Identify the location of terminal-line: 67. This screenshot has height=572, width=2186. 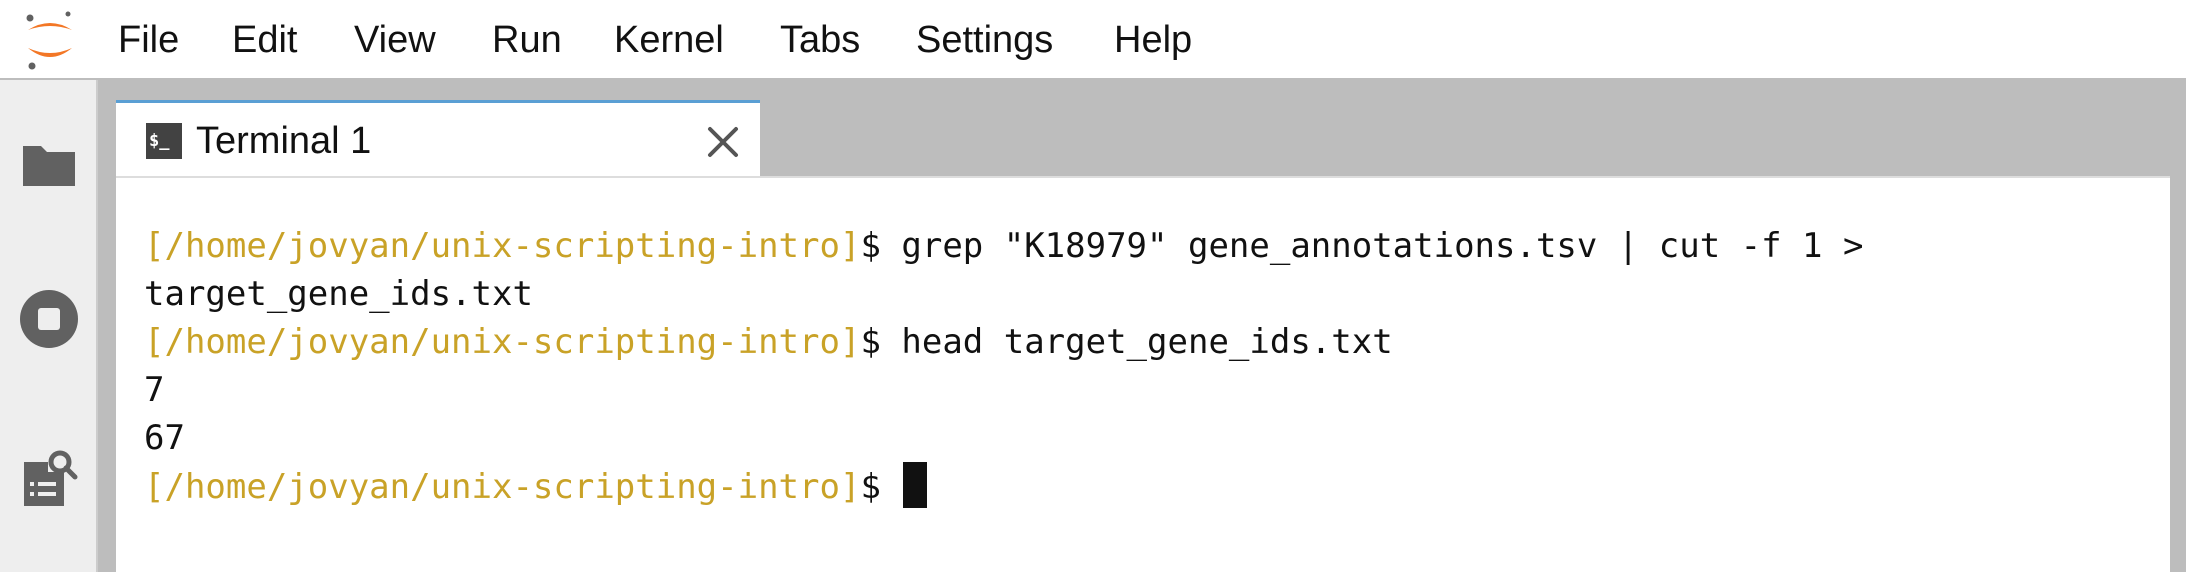
(164, 438).